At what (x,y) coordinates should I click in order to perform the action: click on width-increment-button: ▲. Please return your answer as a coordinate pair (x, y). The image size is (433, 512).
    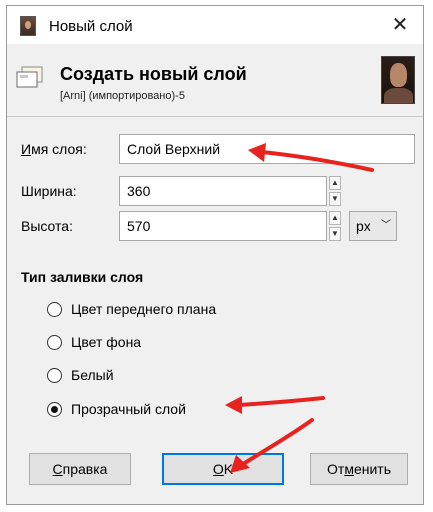
    Looking at the image, I should click on (335, 183).